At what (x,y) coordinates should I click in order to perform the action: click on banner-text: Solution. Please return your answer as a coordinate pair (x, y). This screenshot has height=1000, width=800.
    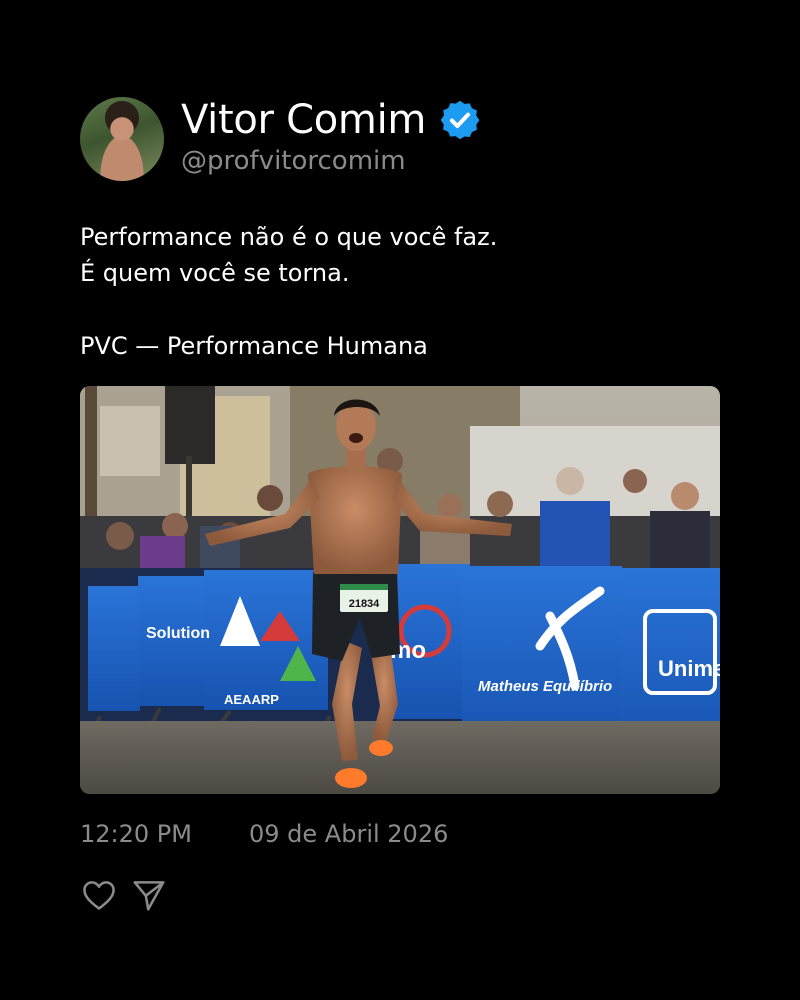
    Looking at the image, I should click on (178, 633).